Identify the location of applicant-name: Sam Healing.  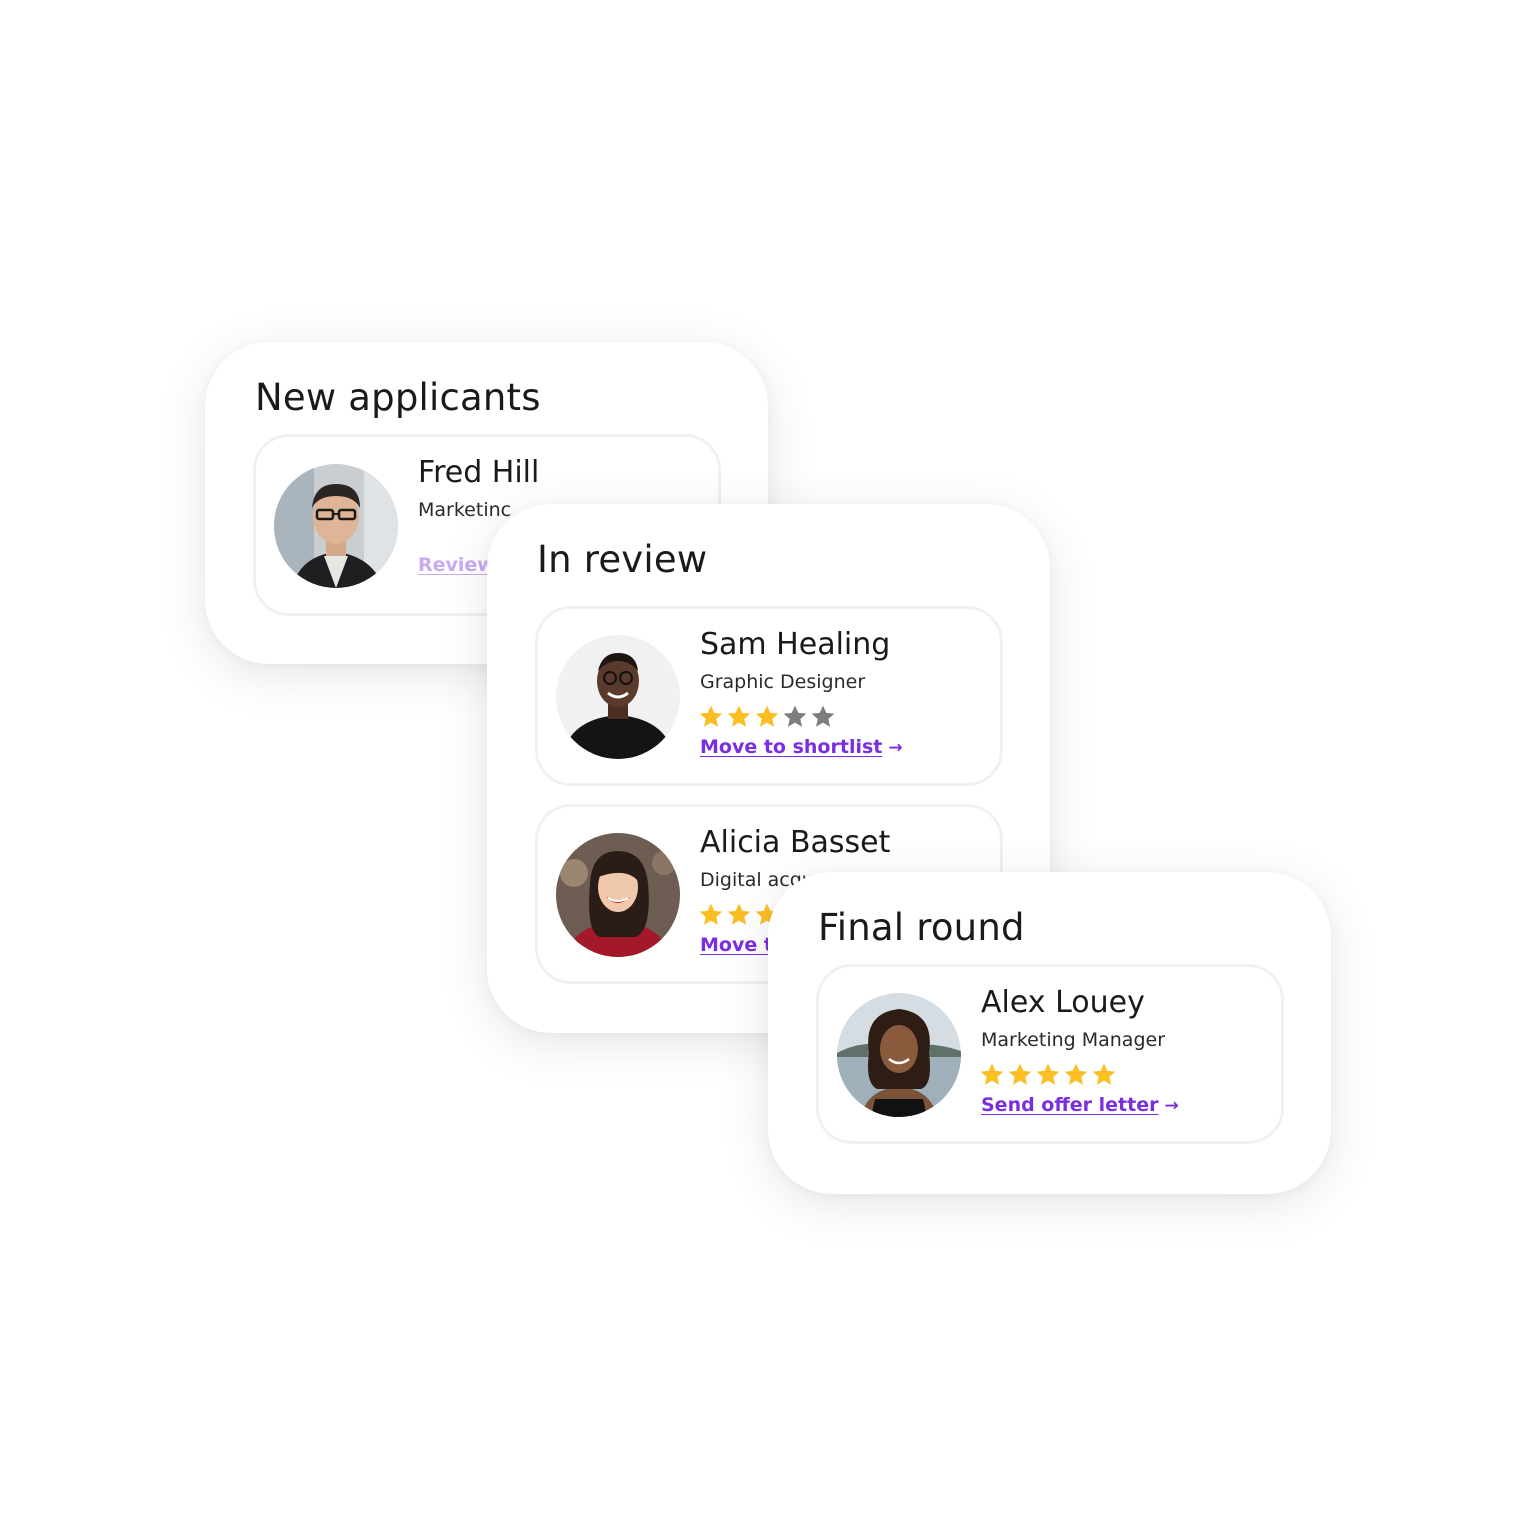
(795, 644).